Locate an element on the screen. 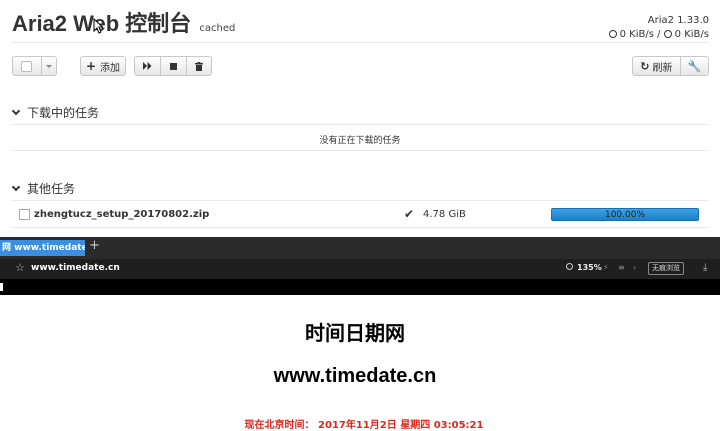 The image size is (720, 431). add-button-label: 添加 is located at coordinates (110, 68).